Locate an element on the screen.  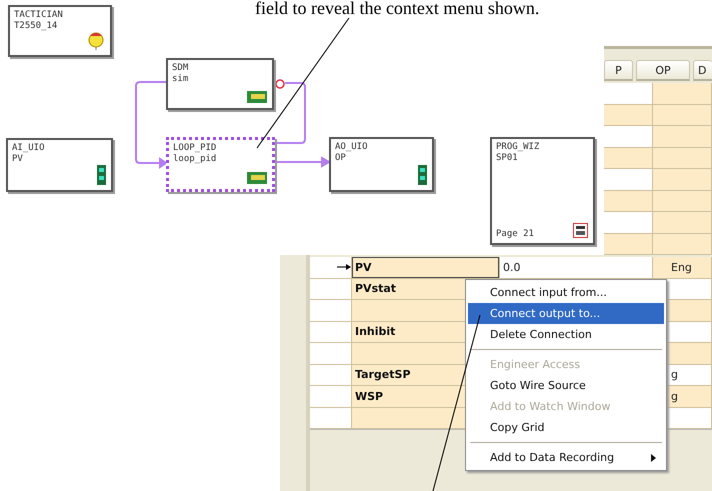
function-block: TACTICIAN T2550_14 is located at coordinates (60, 31).